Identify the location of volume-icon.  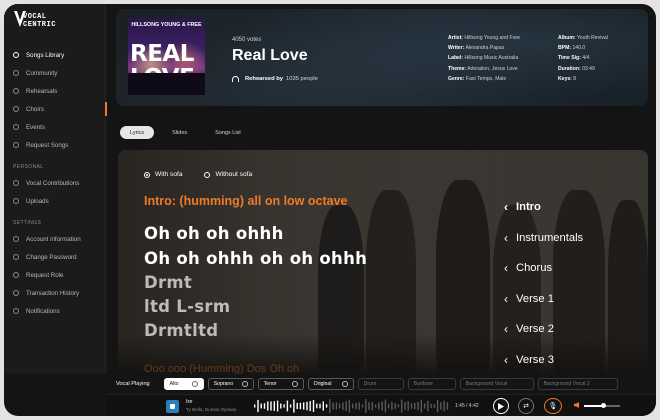
(576, 405).